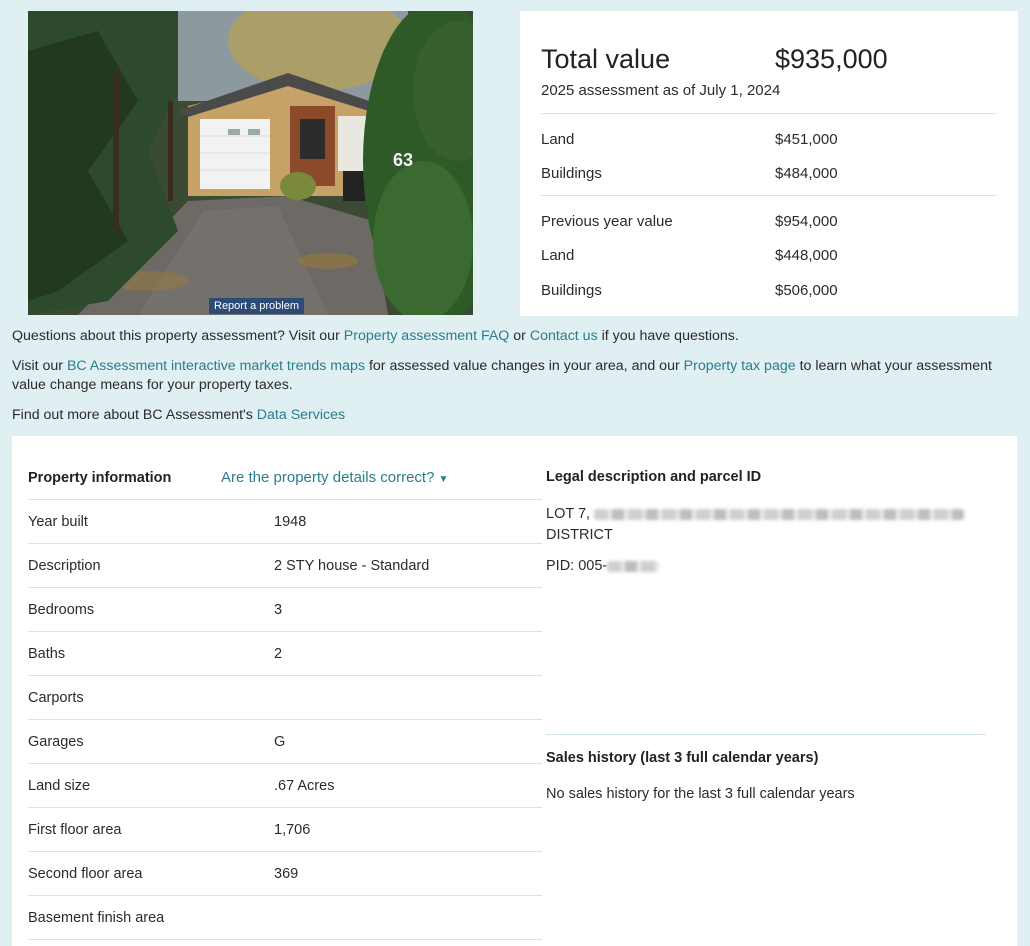 The height and width of the screenshot is (946, 1030). What do you see at coordinates (579, 535) in the screenshot?
I see `district-label: DISTRICT` at bounding box center [579, 535].